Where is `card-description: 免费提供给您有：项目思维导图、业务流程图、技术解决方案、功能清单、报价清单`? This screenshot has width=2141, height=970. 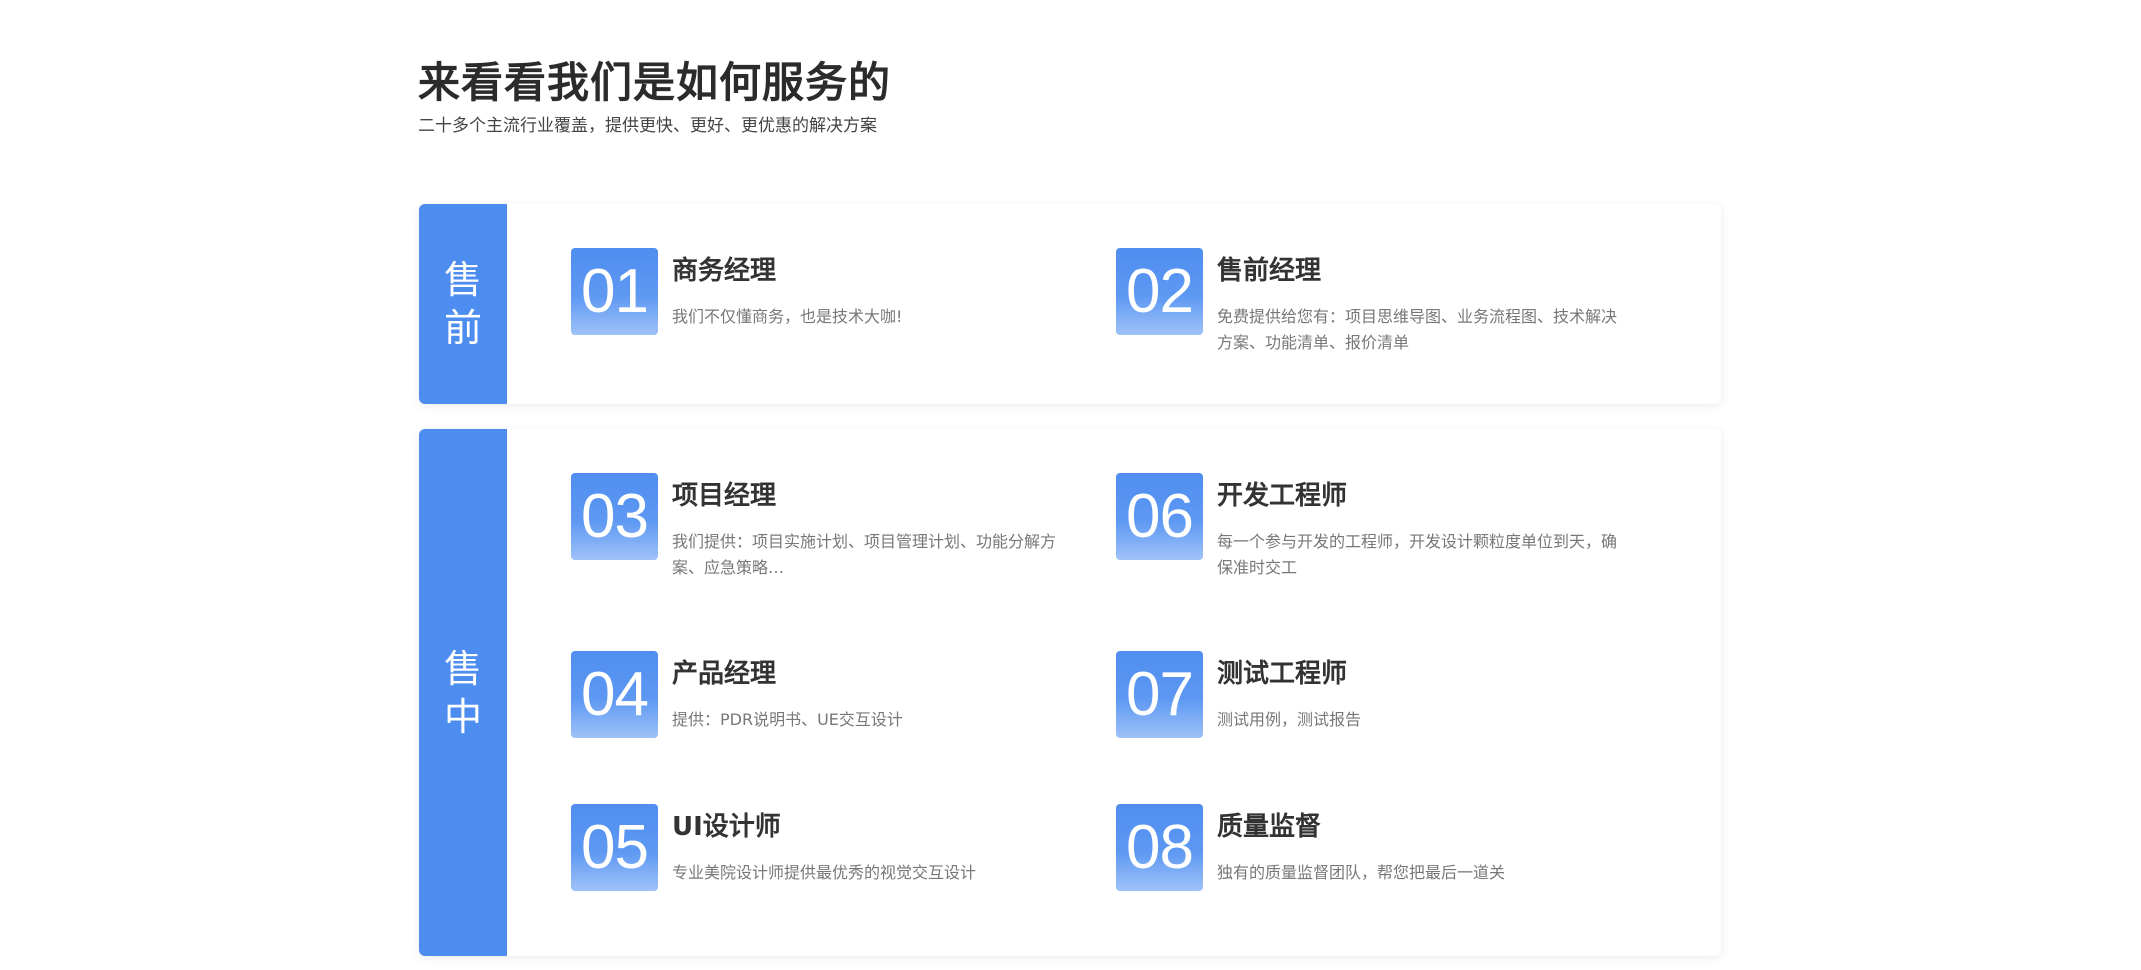
card-description: 免费提供给您有：项目思维导图、业务流程图、技术解决方案、功能清单、报价清单 is located at coordinates (1417, 329).